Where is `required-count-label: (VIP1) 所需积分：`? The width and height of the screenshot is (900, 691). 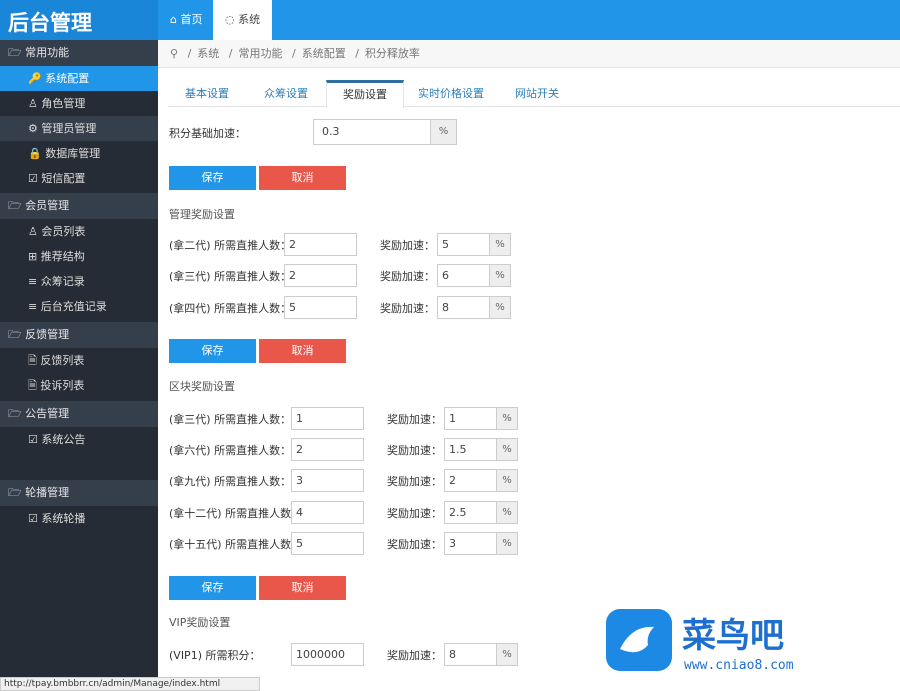 required-count-label: (VIP1) 所需积分： is located at coordinates (215, 655).